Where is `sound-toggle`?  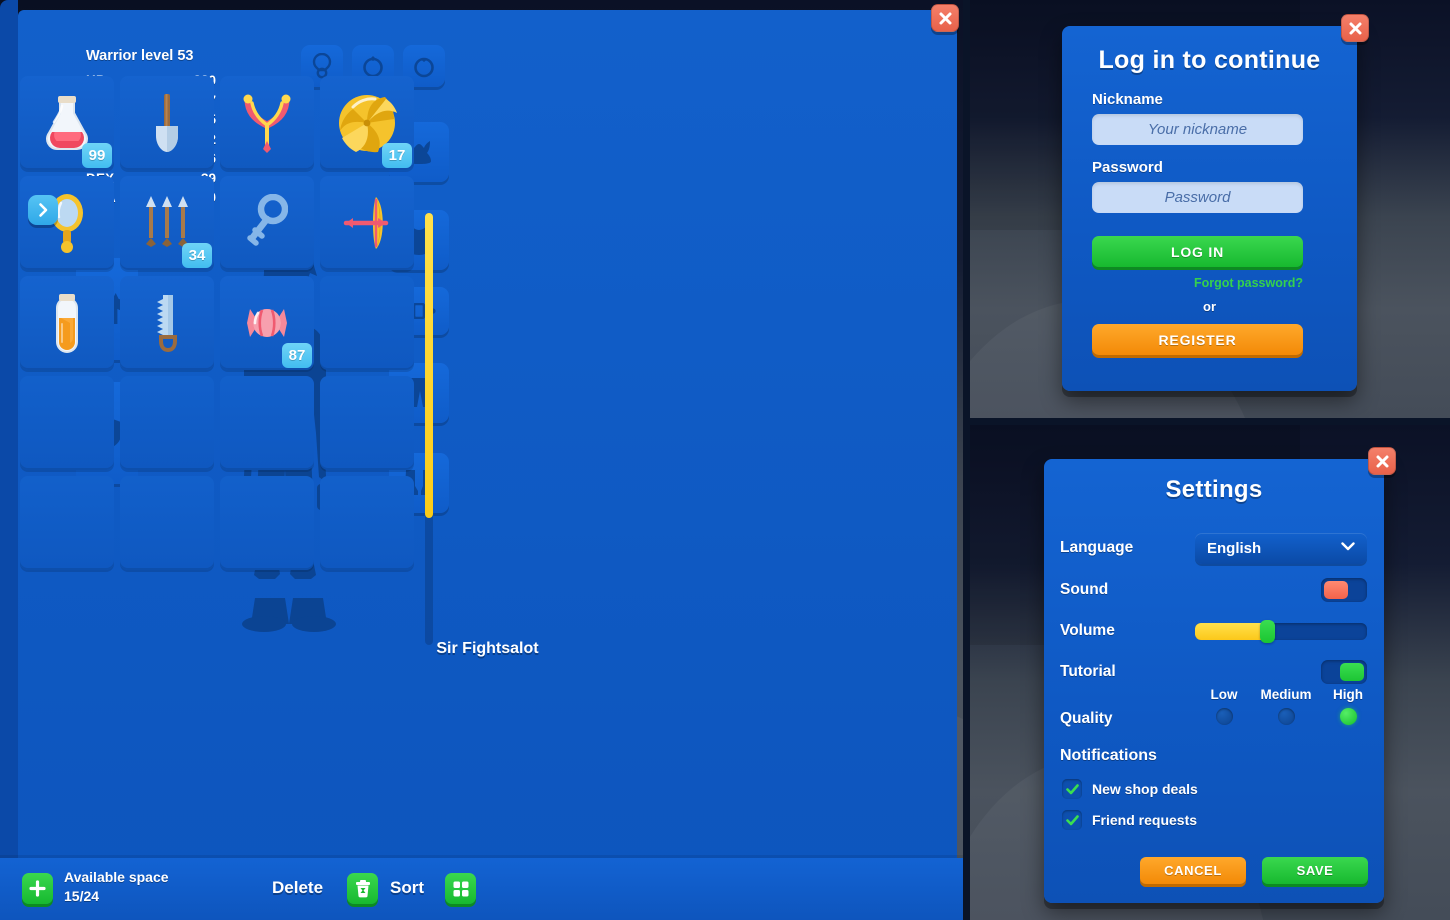
sound-toggle is located at coordinates (1344, 590).